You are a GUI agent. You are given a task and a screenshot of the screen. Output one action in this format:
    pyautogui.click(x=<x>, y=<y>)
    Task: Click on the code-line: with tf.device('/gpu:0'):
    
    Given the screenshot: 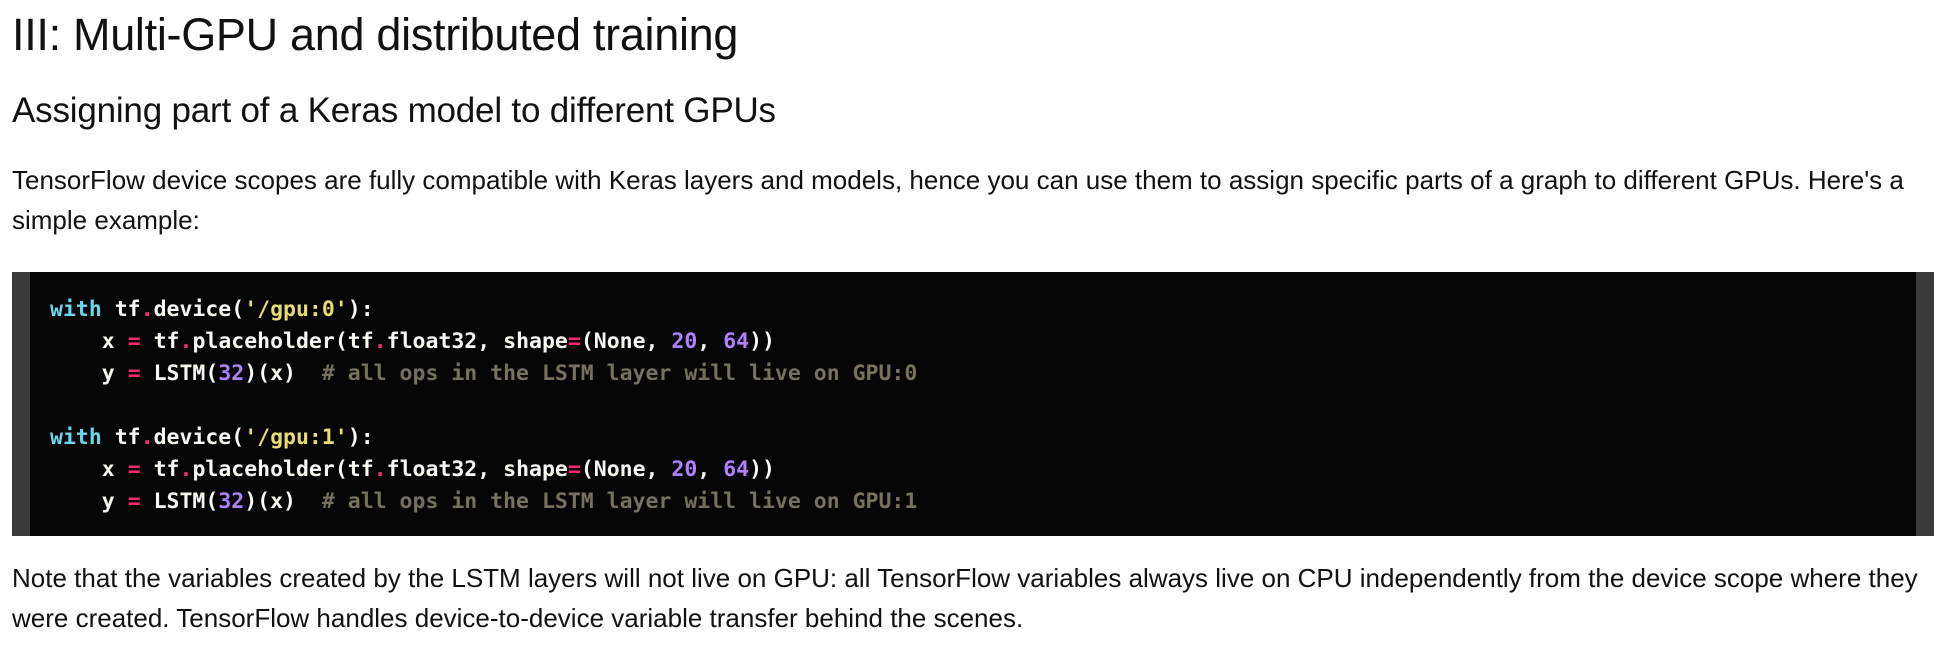 What is the action you would take?
    pyautogui.click(x=212, y=309)
    